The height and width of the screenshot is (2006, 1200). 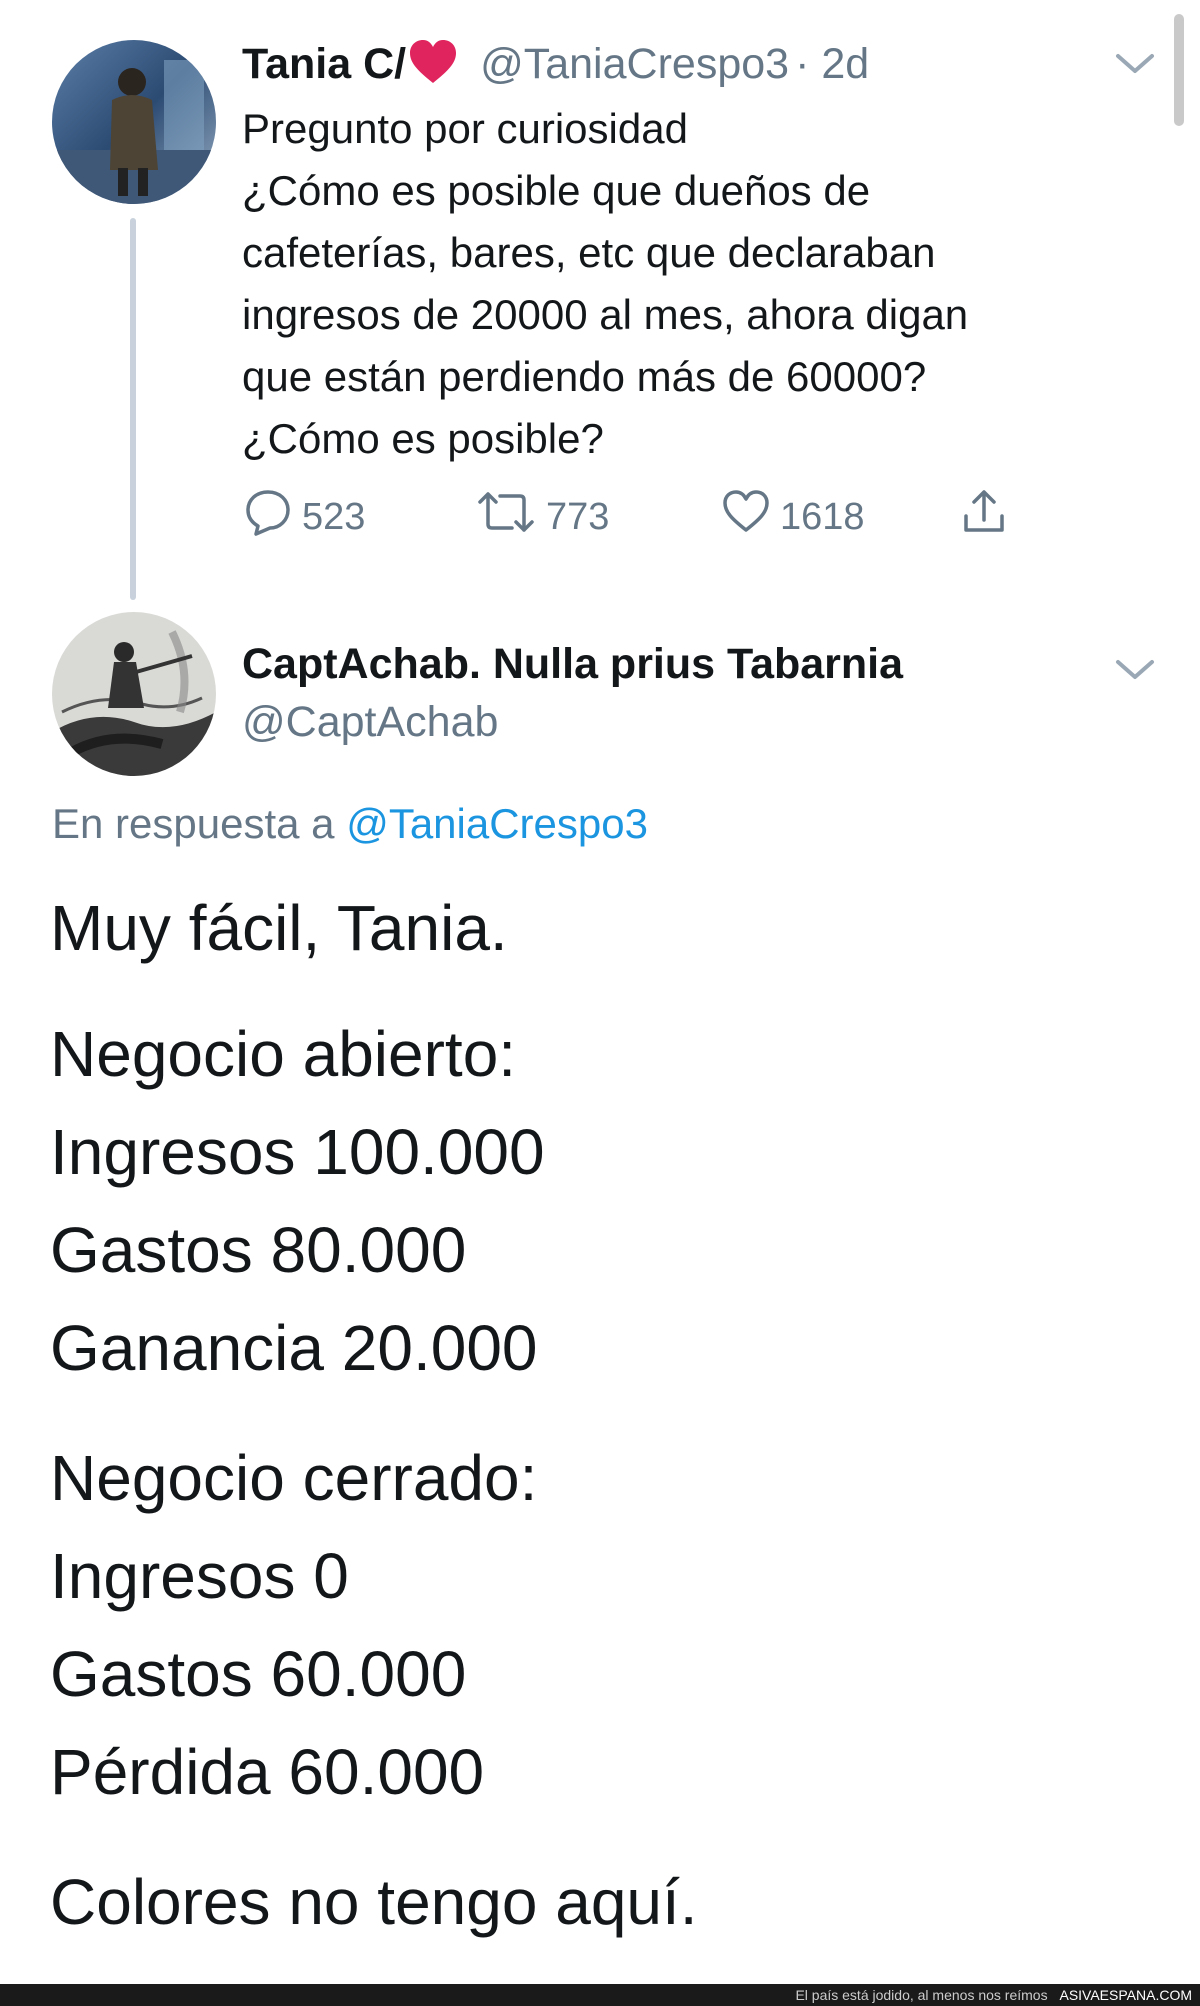 I want to click on reply-context: En respuesta a @TaniaCrespo3, so click(x=350, y=824).